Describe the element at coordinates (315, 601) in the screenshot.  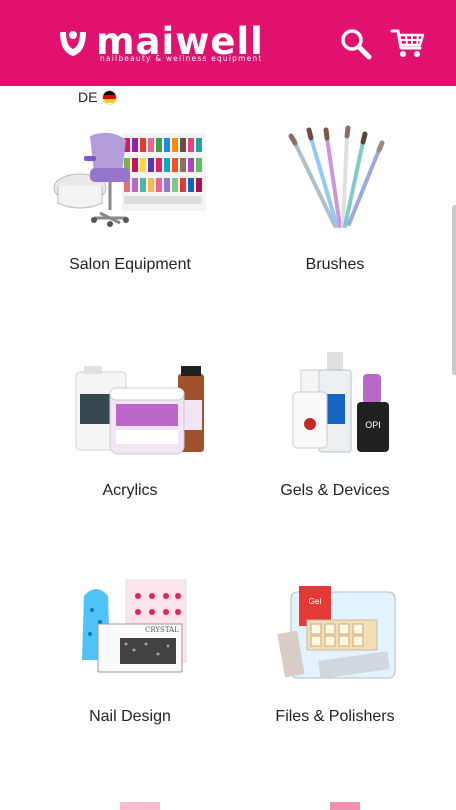
I see `svg-text: Gel` at that location.